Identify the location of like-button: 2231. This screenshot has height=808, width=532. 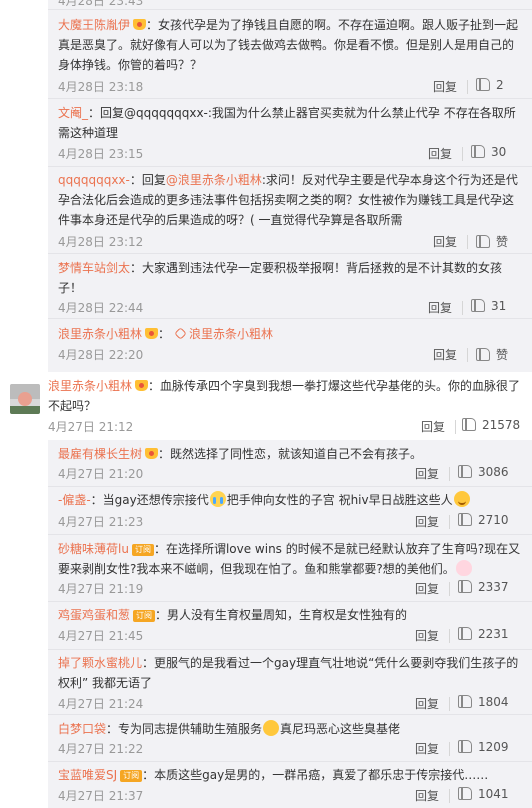
(483, 634).